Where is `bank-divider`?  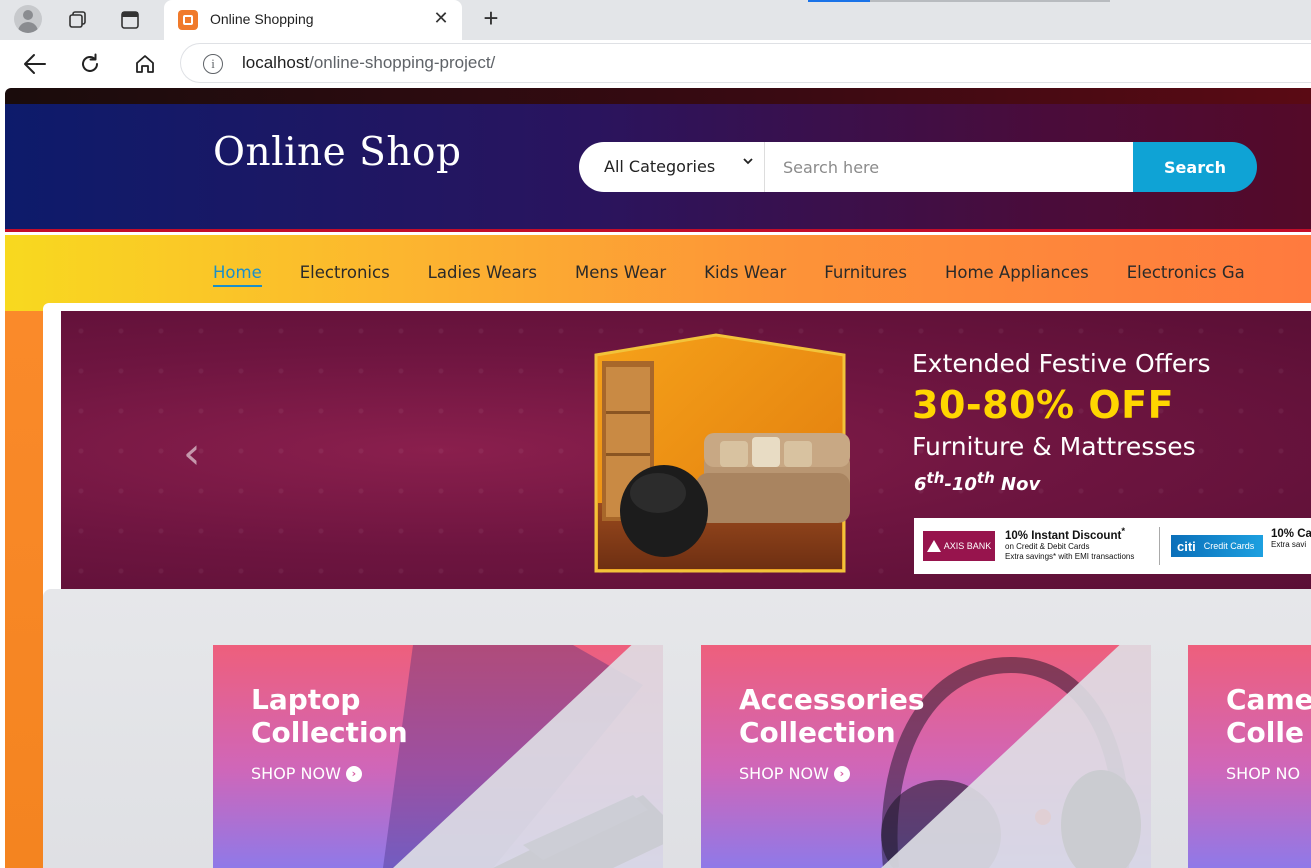 bank-divider is located at coordinates (1159, 546).